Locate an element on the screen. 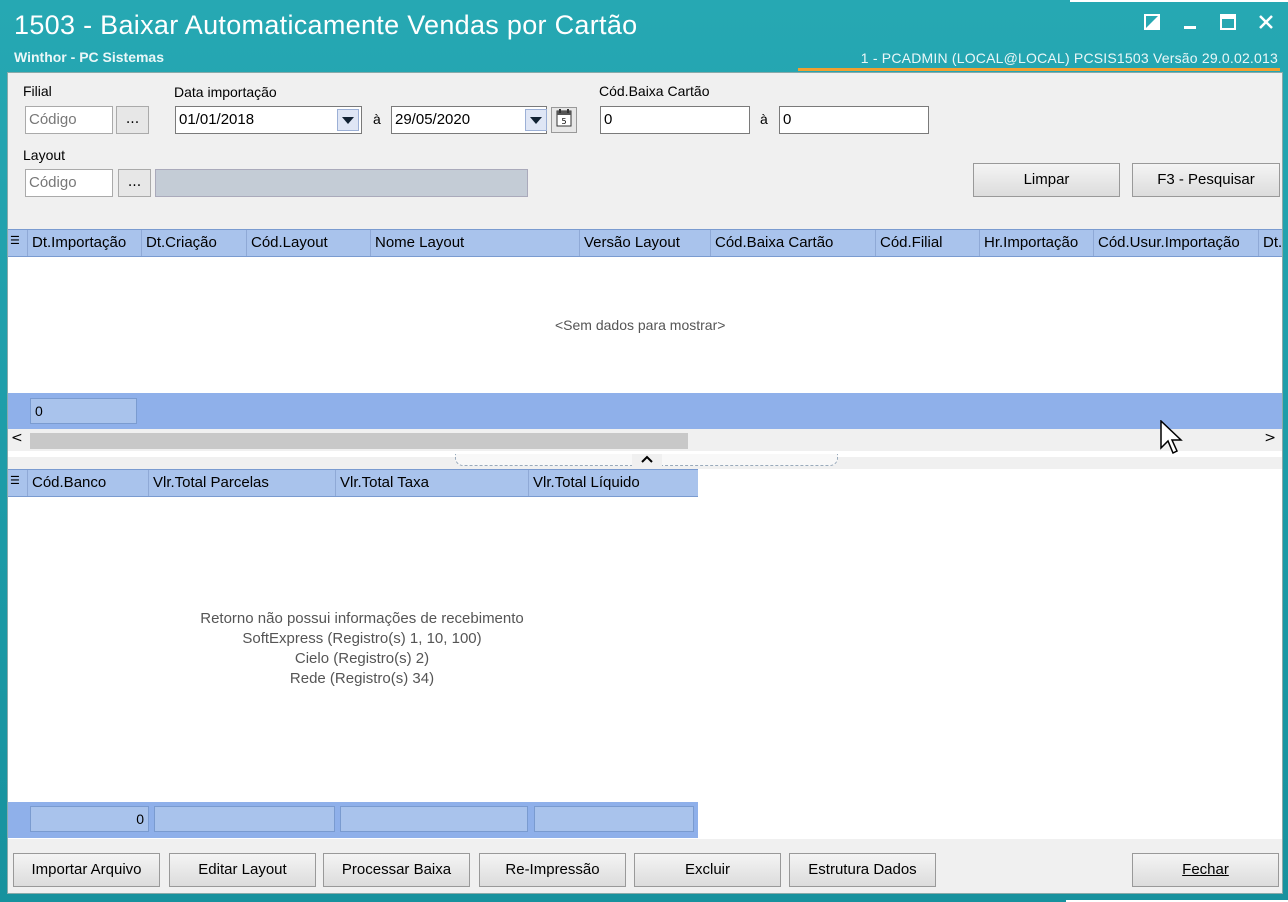 This screenshot has height=902, width=1288. data-from-value: 01/01/2018 is located at coordinates (217, 119).